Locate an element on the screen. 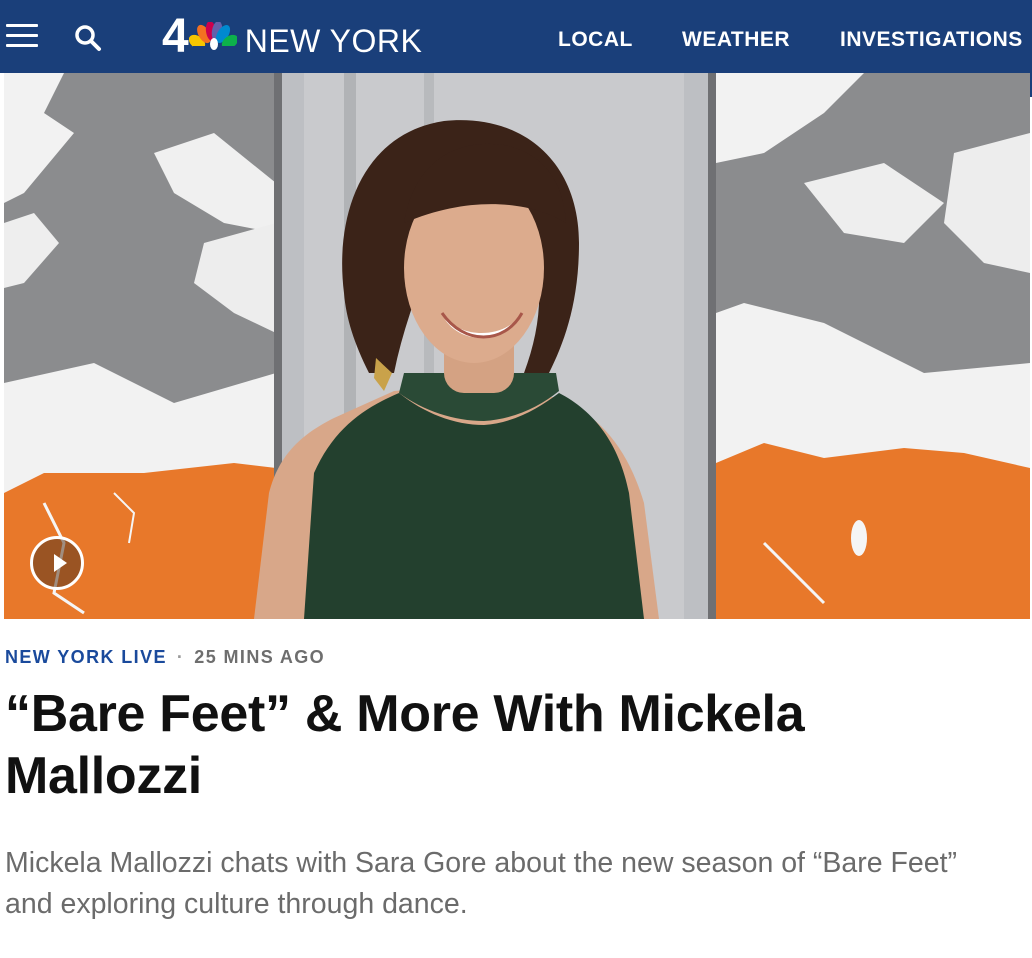 The image size is (1032, 958). play-icon is located at coordinates (60, 563).